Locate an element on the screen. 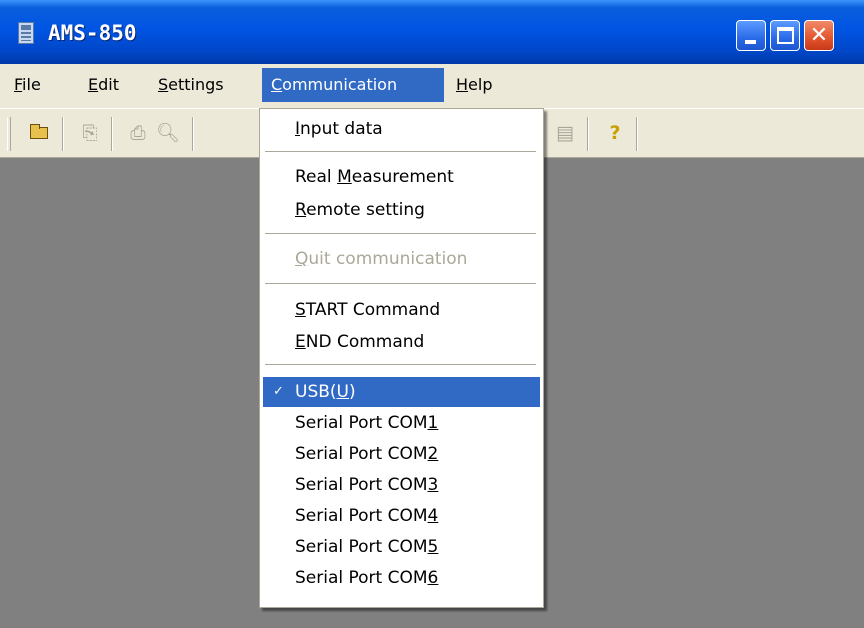 This screenshot has height=628, width=864. menu-item-quit-communication: Quit communication is located at coordinates (401, 259).